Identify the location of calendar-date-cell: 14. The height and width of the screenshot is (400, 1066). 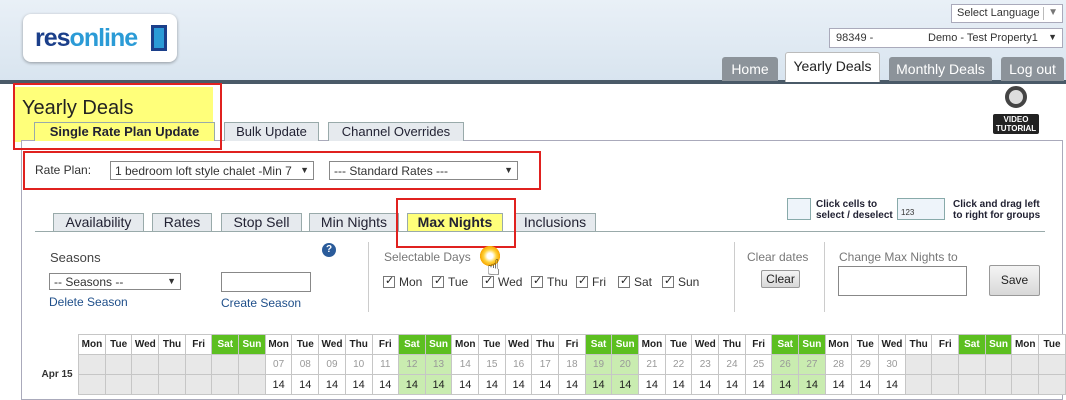
(465, 364).